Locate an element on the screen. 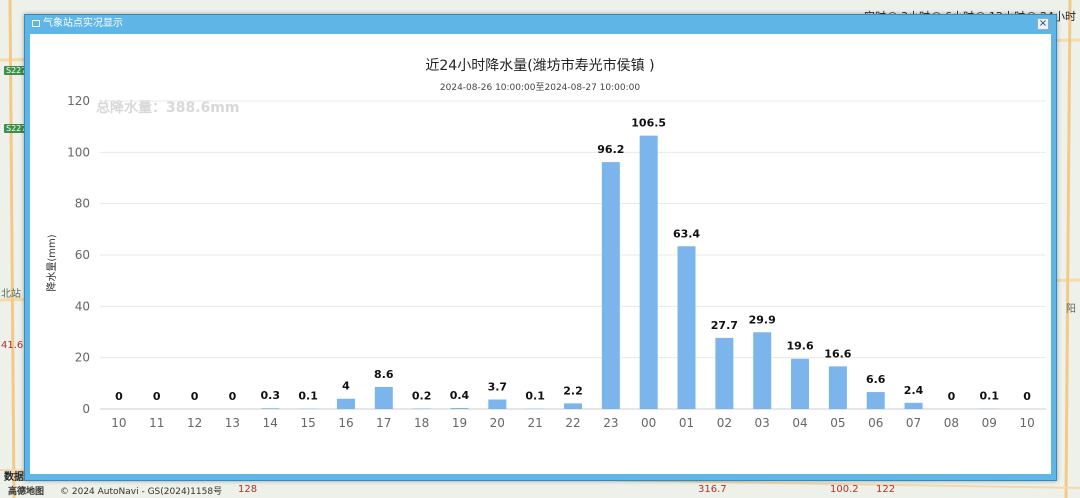 This screenshot has height=498, width=1080. x-tick-label: 02 is located at coordinates (724, 423).